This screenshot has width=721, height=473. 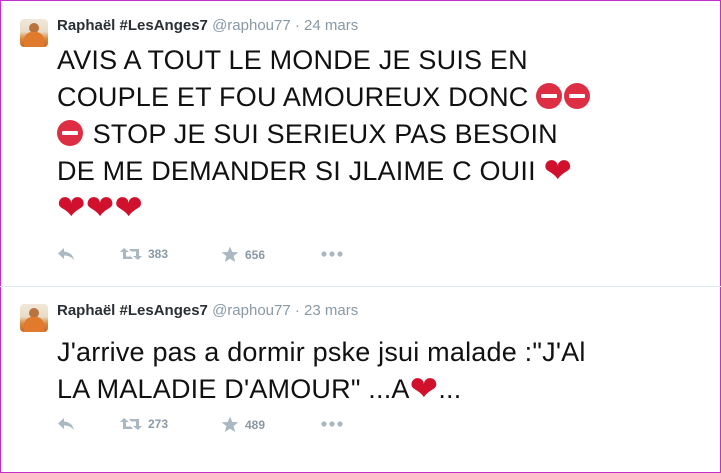 I want to click on retweet-button: 383, so click(x=144, y=254).